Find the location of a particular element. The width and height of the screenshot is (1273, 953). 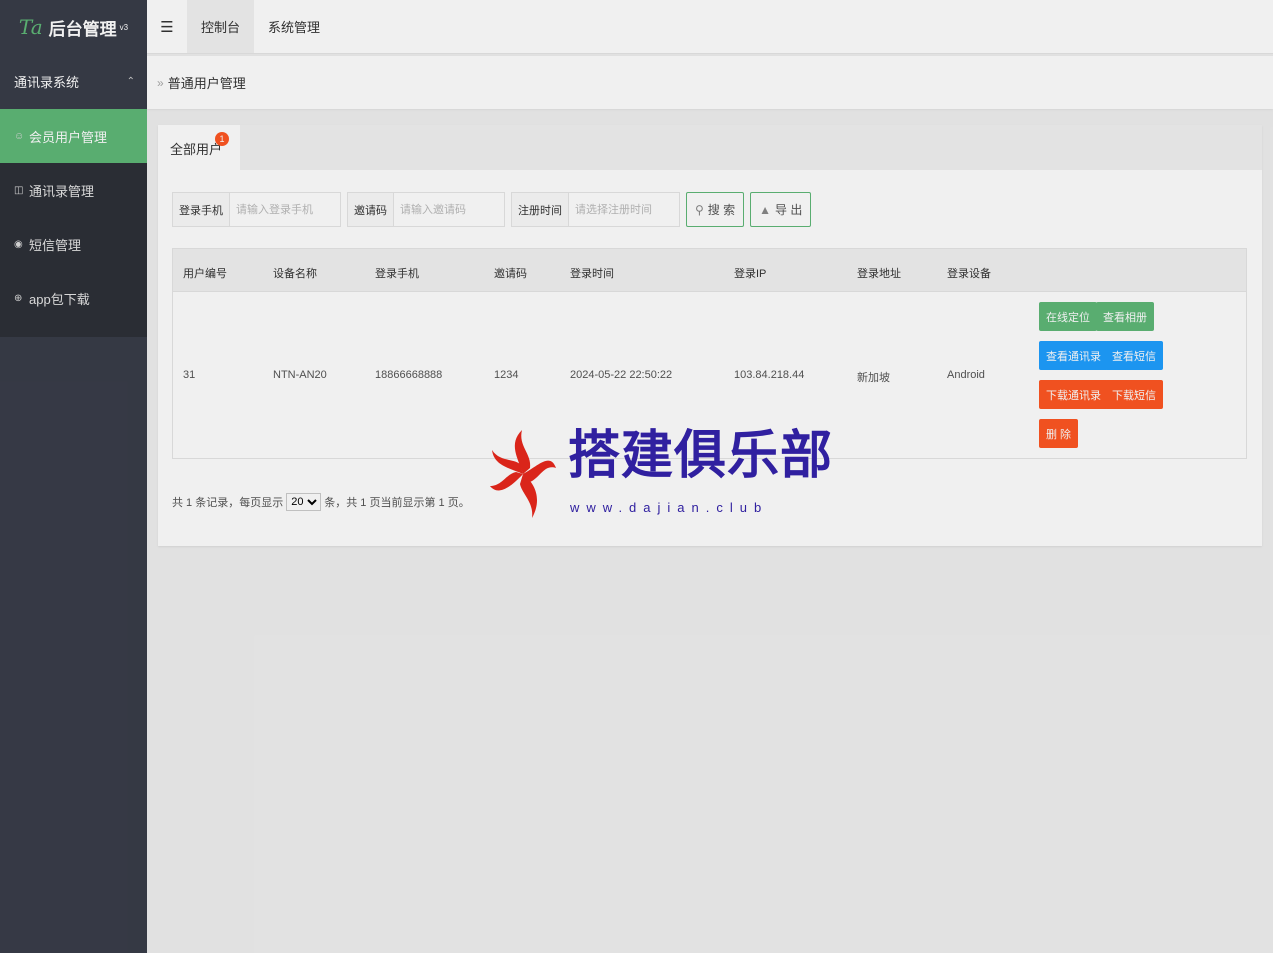

chevron-up-icon: ⌃ is located at coordinates (130, 81).